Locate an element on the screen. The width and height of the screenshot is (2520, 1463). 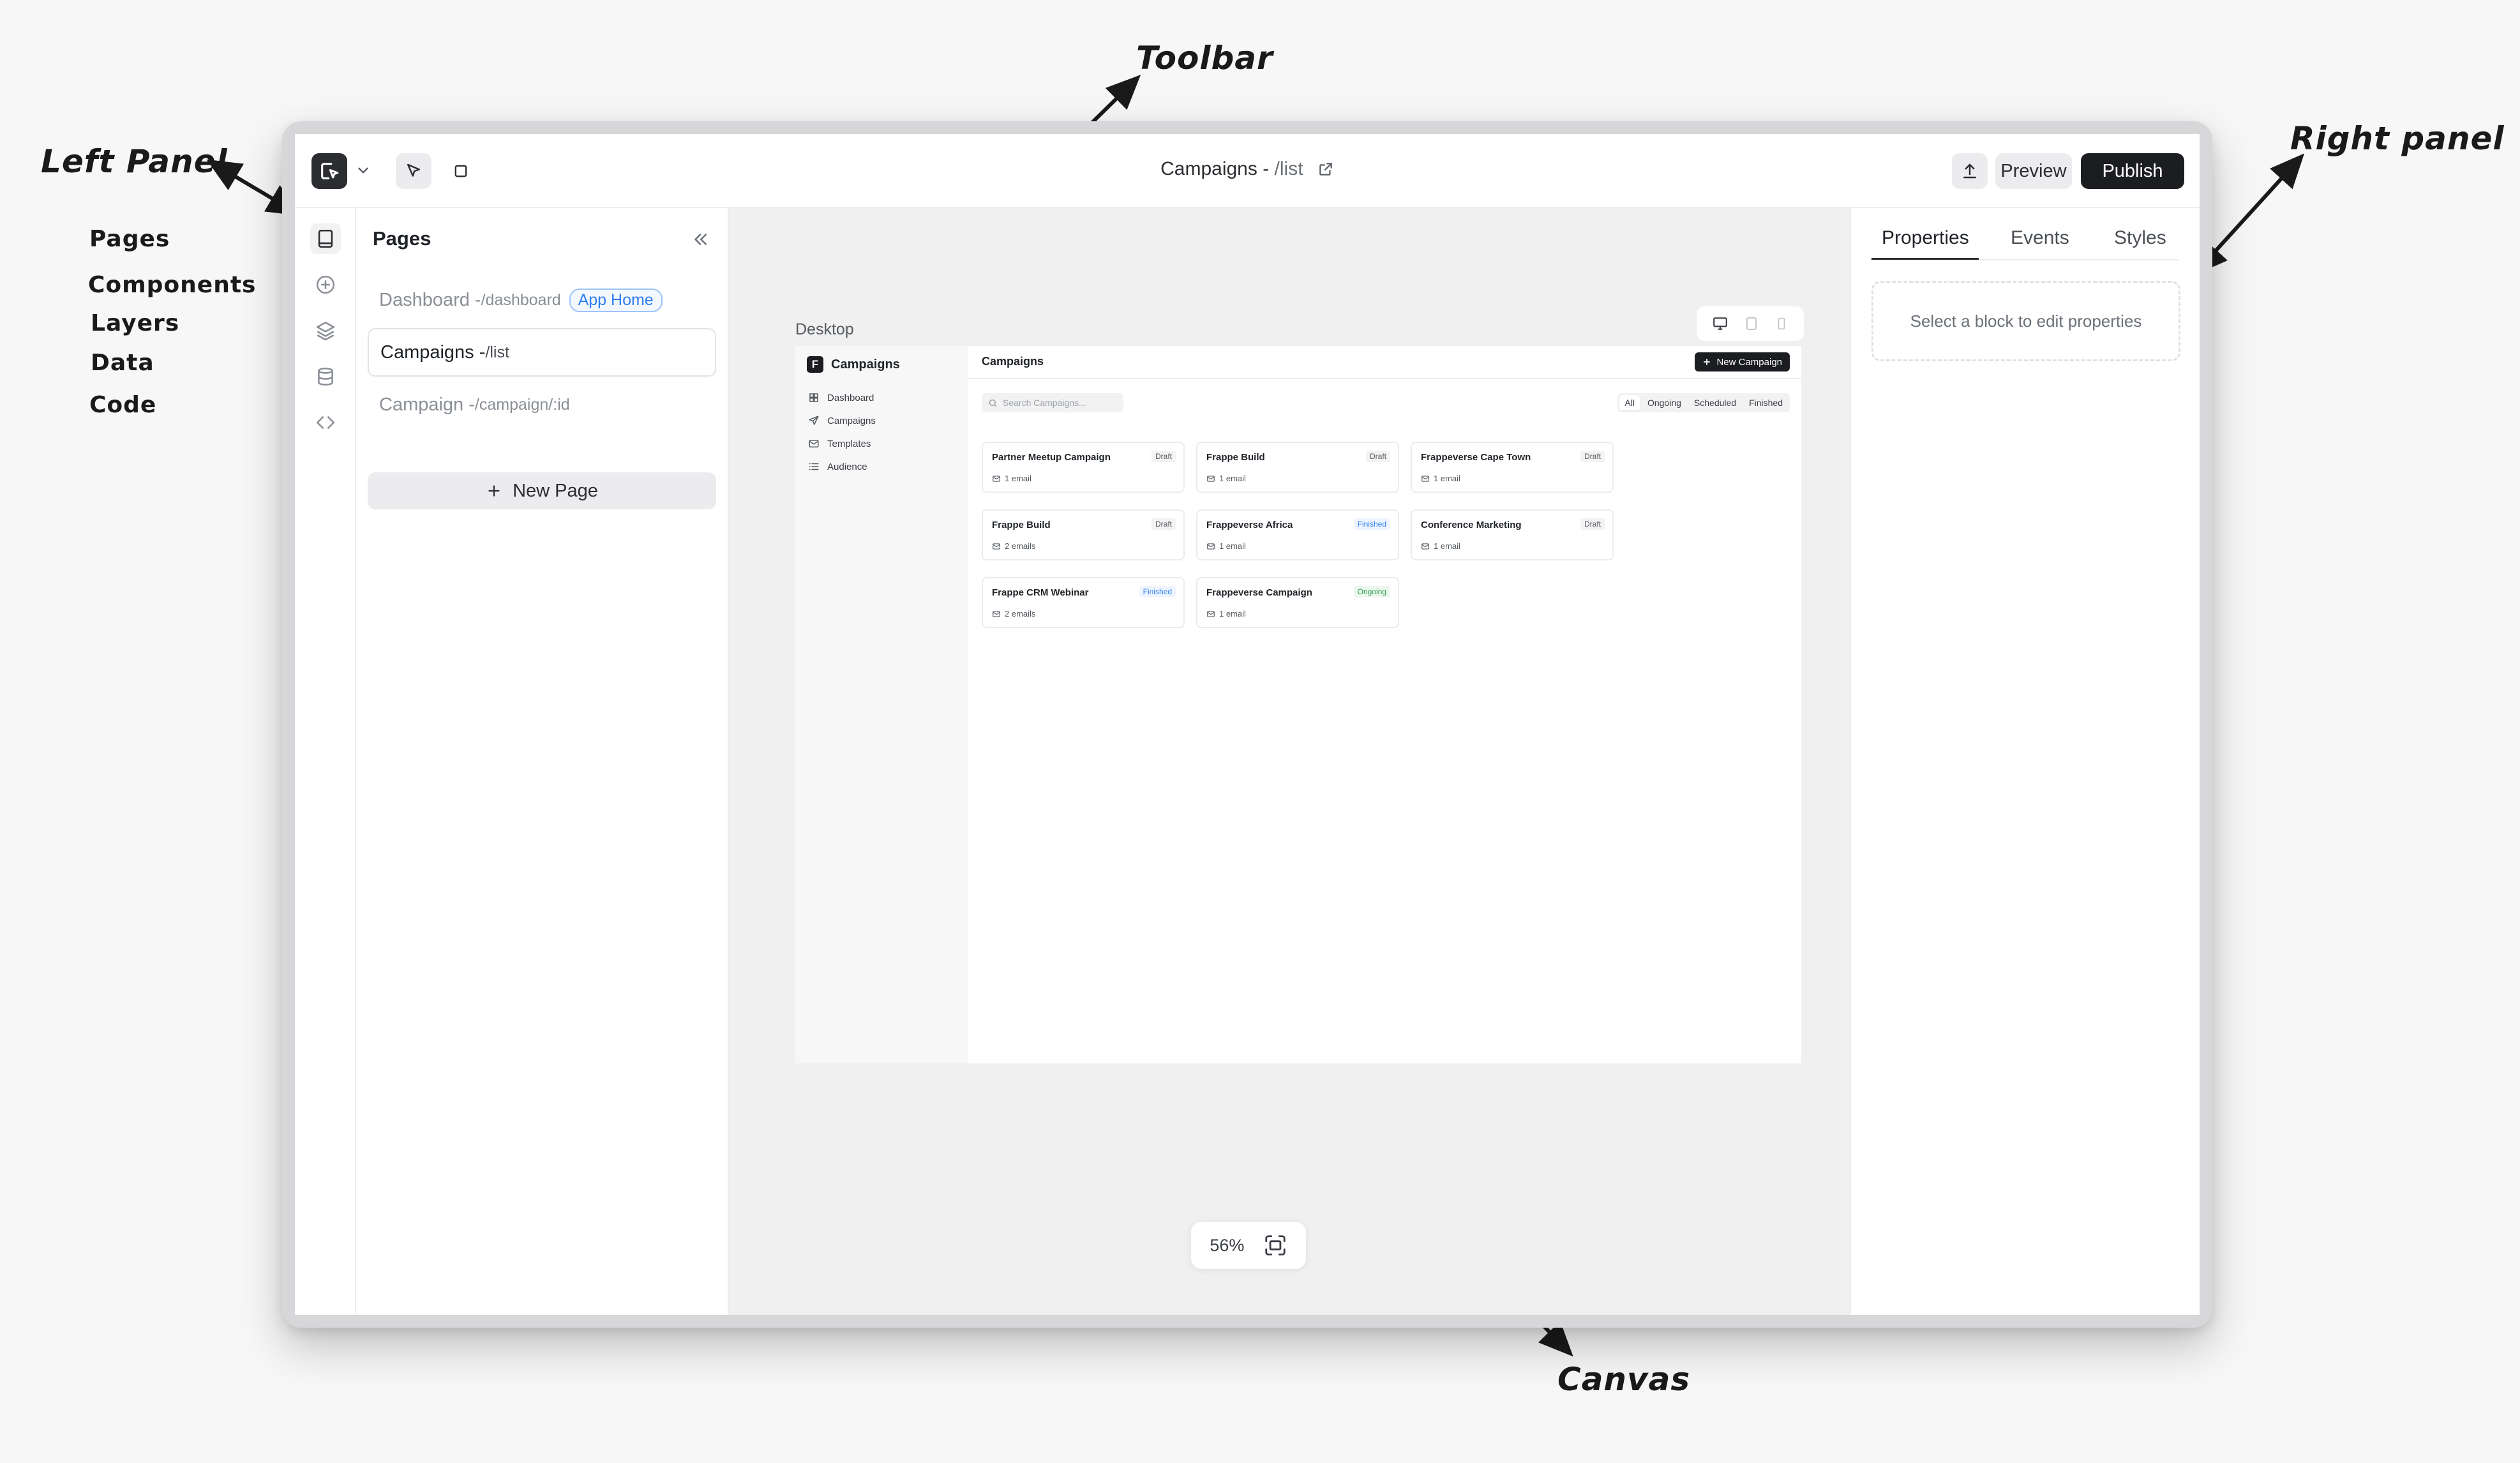
preview-button: Preview is located at coordinates (2033, 171).